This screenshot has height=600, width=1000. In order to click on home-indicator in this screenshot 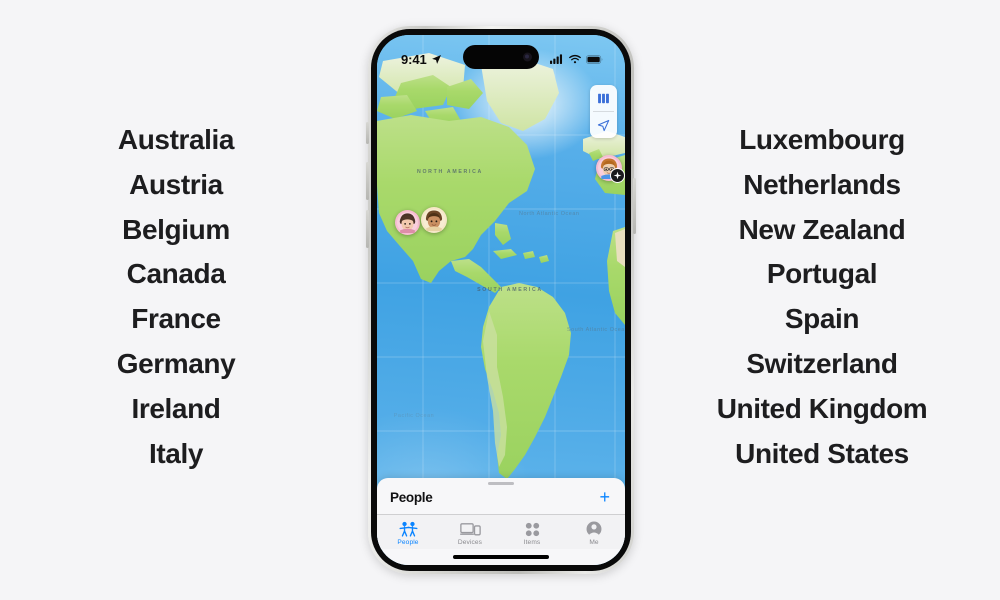, I will do `click(501, 557)`.